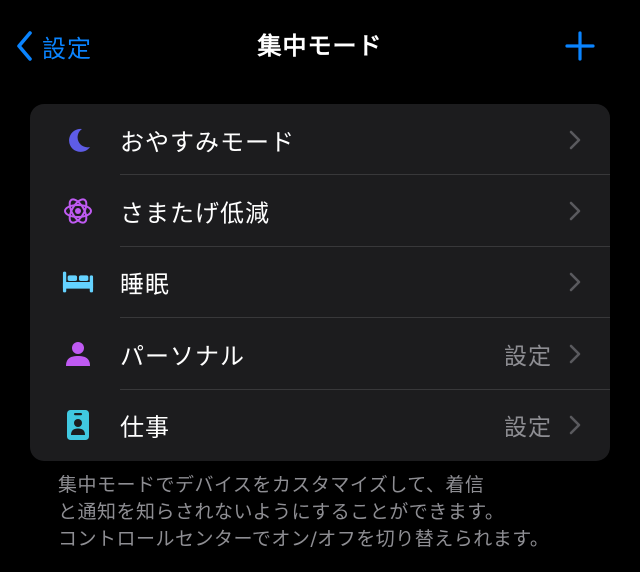  I want to click on list-item-work: 仕事 設定, so click(320, 425).